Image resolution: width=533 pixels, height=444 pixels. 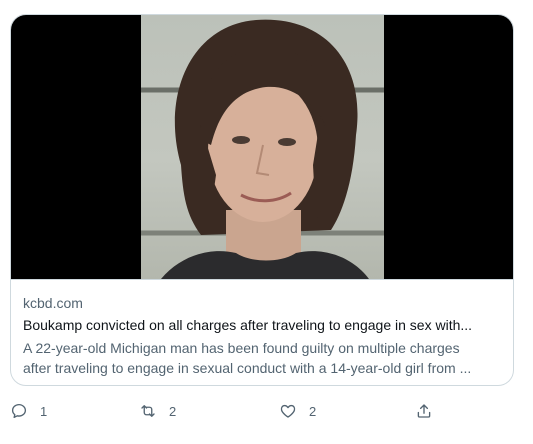 I want to click on card-domain: kcbd.com, so click(x=53, y=303).